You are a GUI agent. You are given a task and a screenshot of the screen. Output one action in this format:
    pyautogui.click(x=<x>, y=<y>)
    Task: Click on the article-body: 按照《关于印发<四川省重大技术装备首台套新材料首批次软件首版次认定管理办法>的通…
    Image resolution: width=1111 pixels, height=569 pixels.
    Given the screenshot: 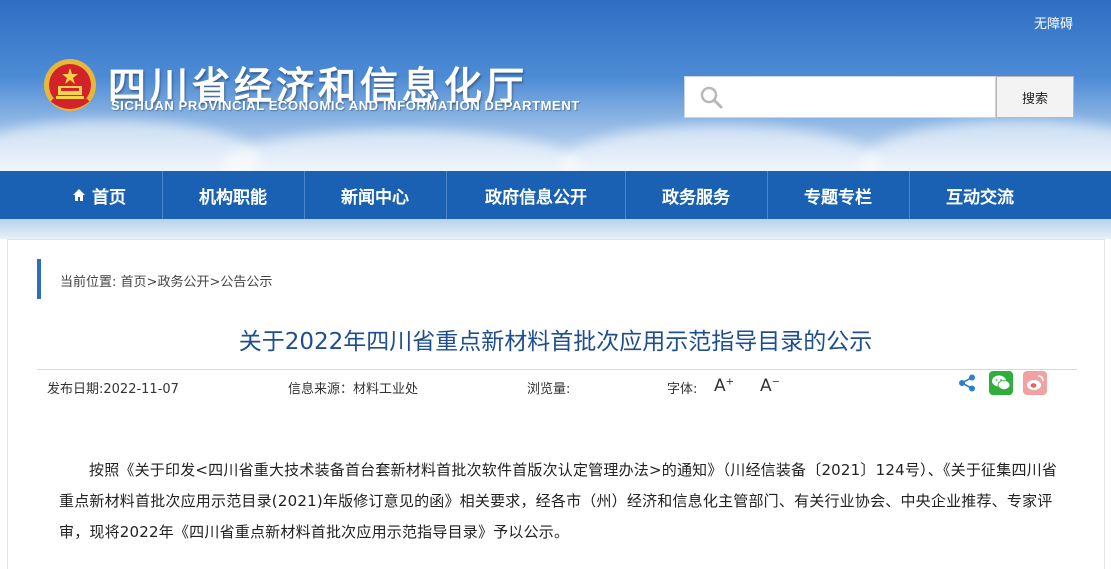 What is the action you would take?
    pyautogui.click(x=558, y=501)
    